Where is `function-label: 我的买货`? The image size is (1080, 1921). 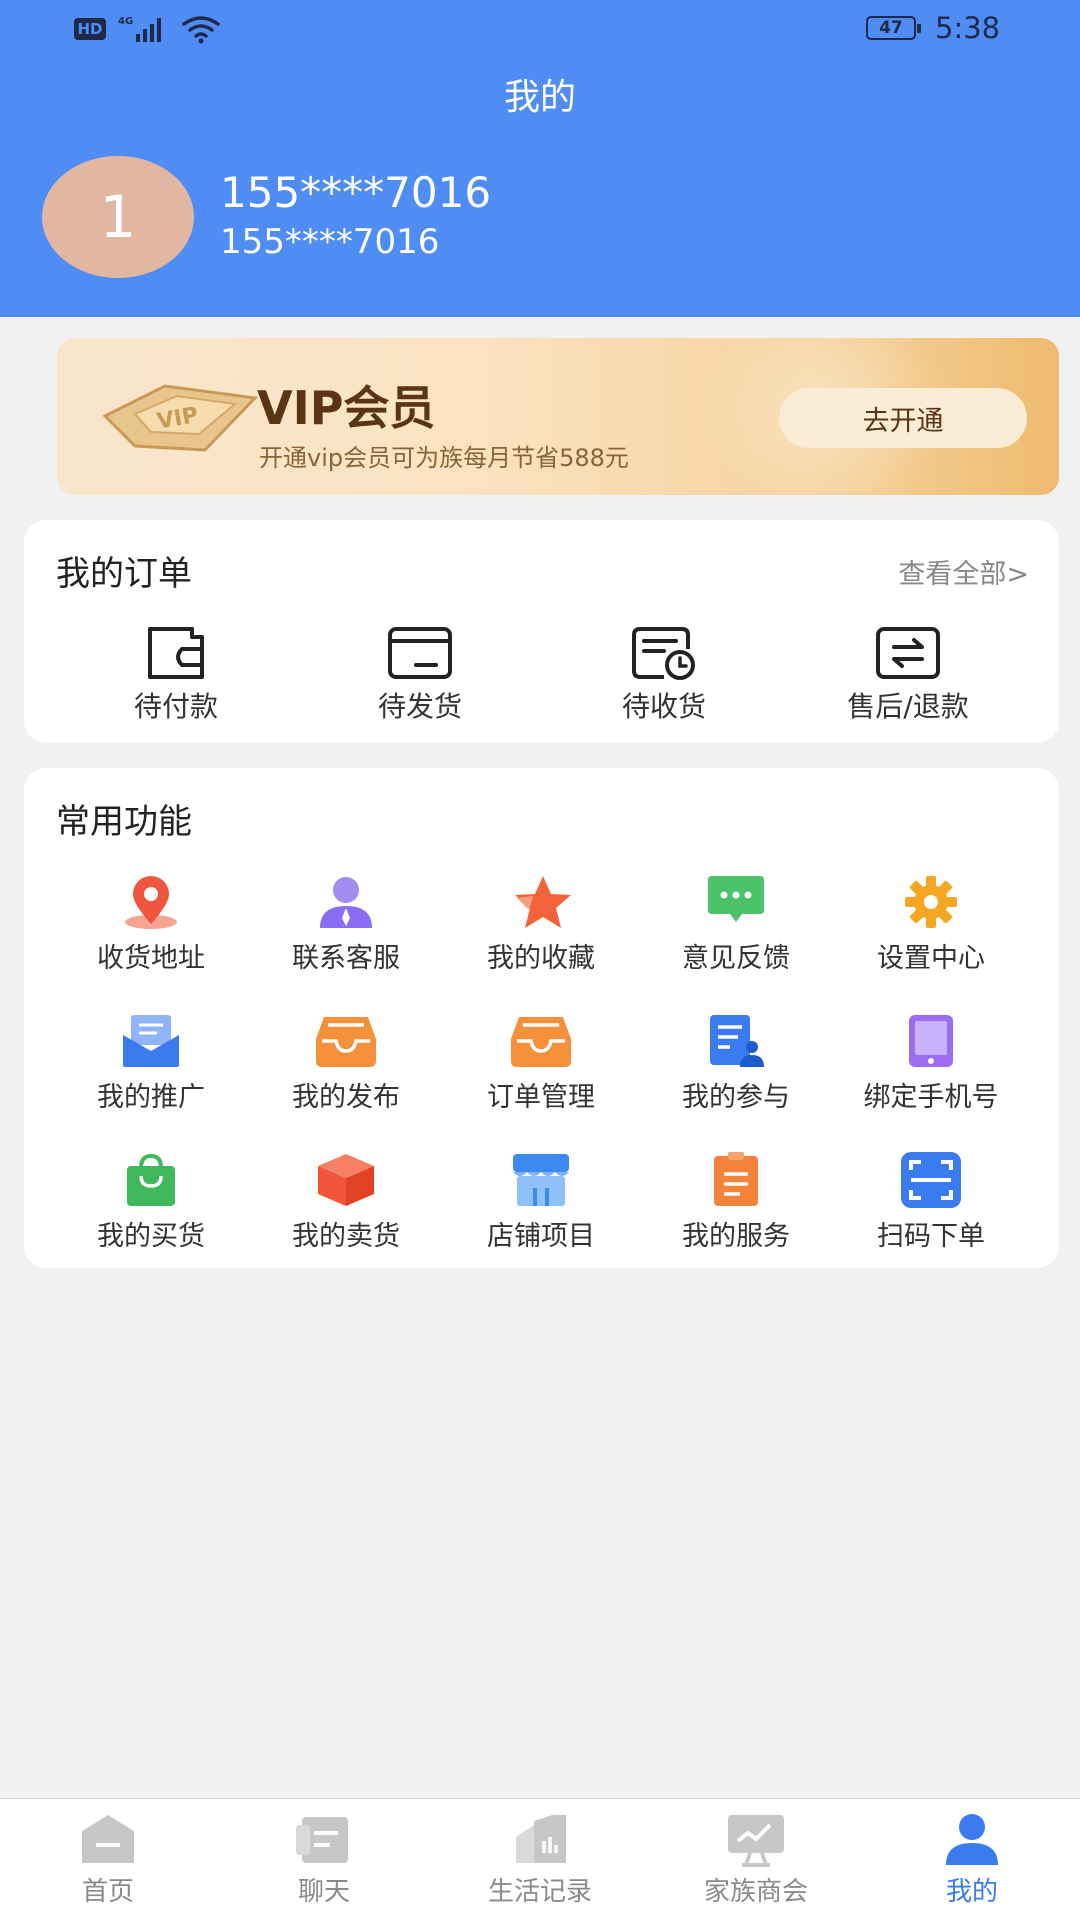
function-label: 我的买货 is located at coordinates (151, 1236).